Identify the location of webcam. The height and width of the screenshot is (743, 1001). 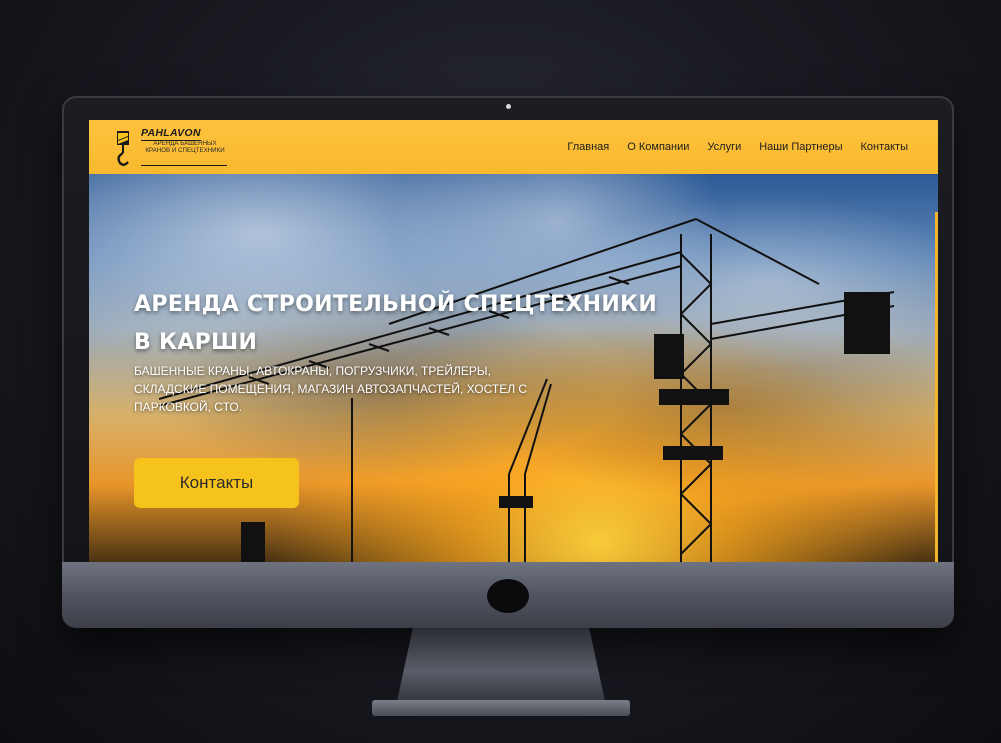
(508, 106).